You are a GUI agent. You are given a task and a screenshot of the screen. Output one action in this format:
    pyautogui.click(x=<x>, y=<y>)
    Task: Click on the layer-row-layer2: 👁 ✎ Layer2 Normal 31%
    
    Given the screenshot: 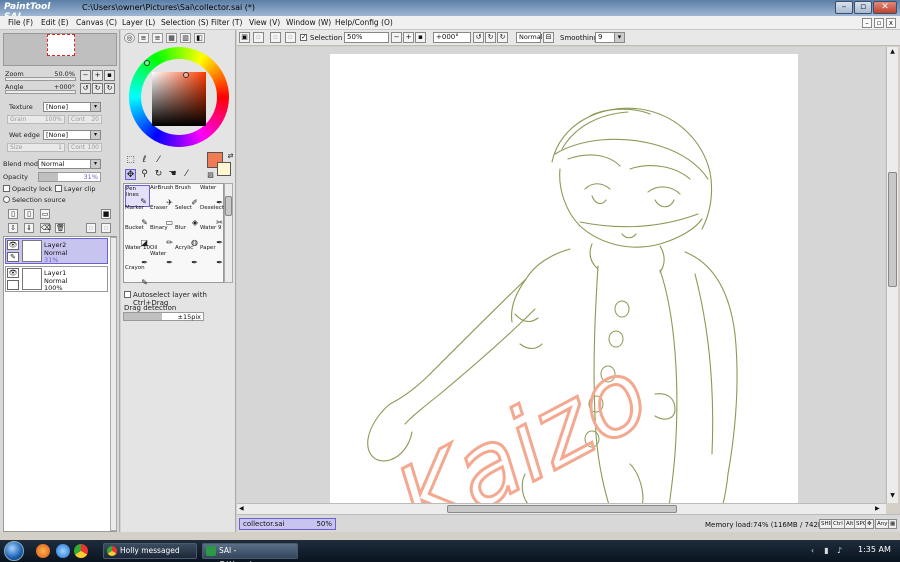 What is the action you would take?
    pyautogui.click(x=56, y=251)
    